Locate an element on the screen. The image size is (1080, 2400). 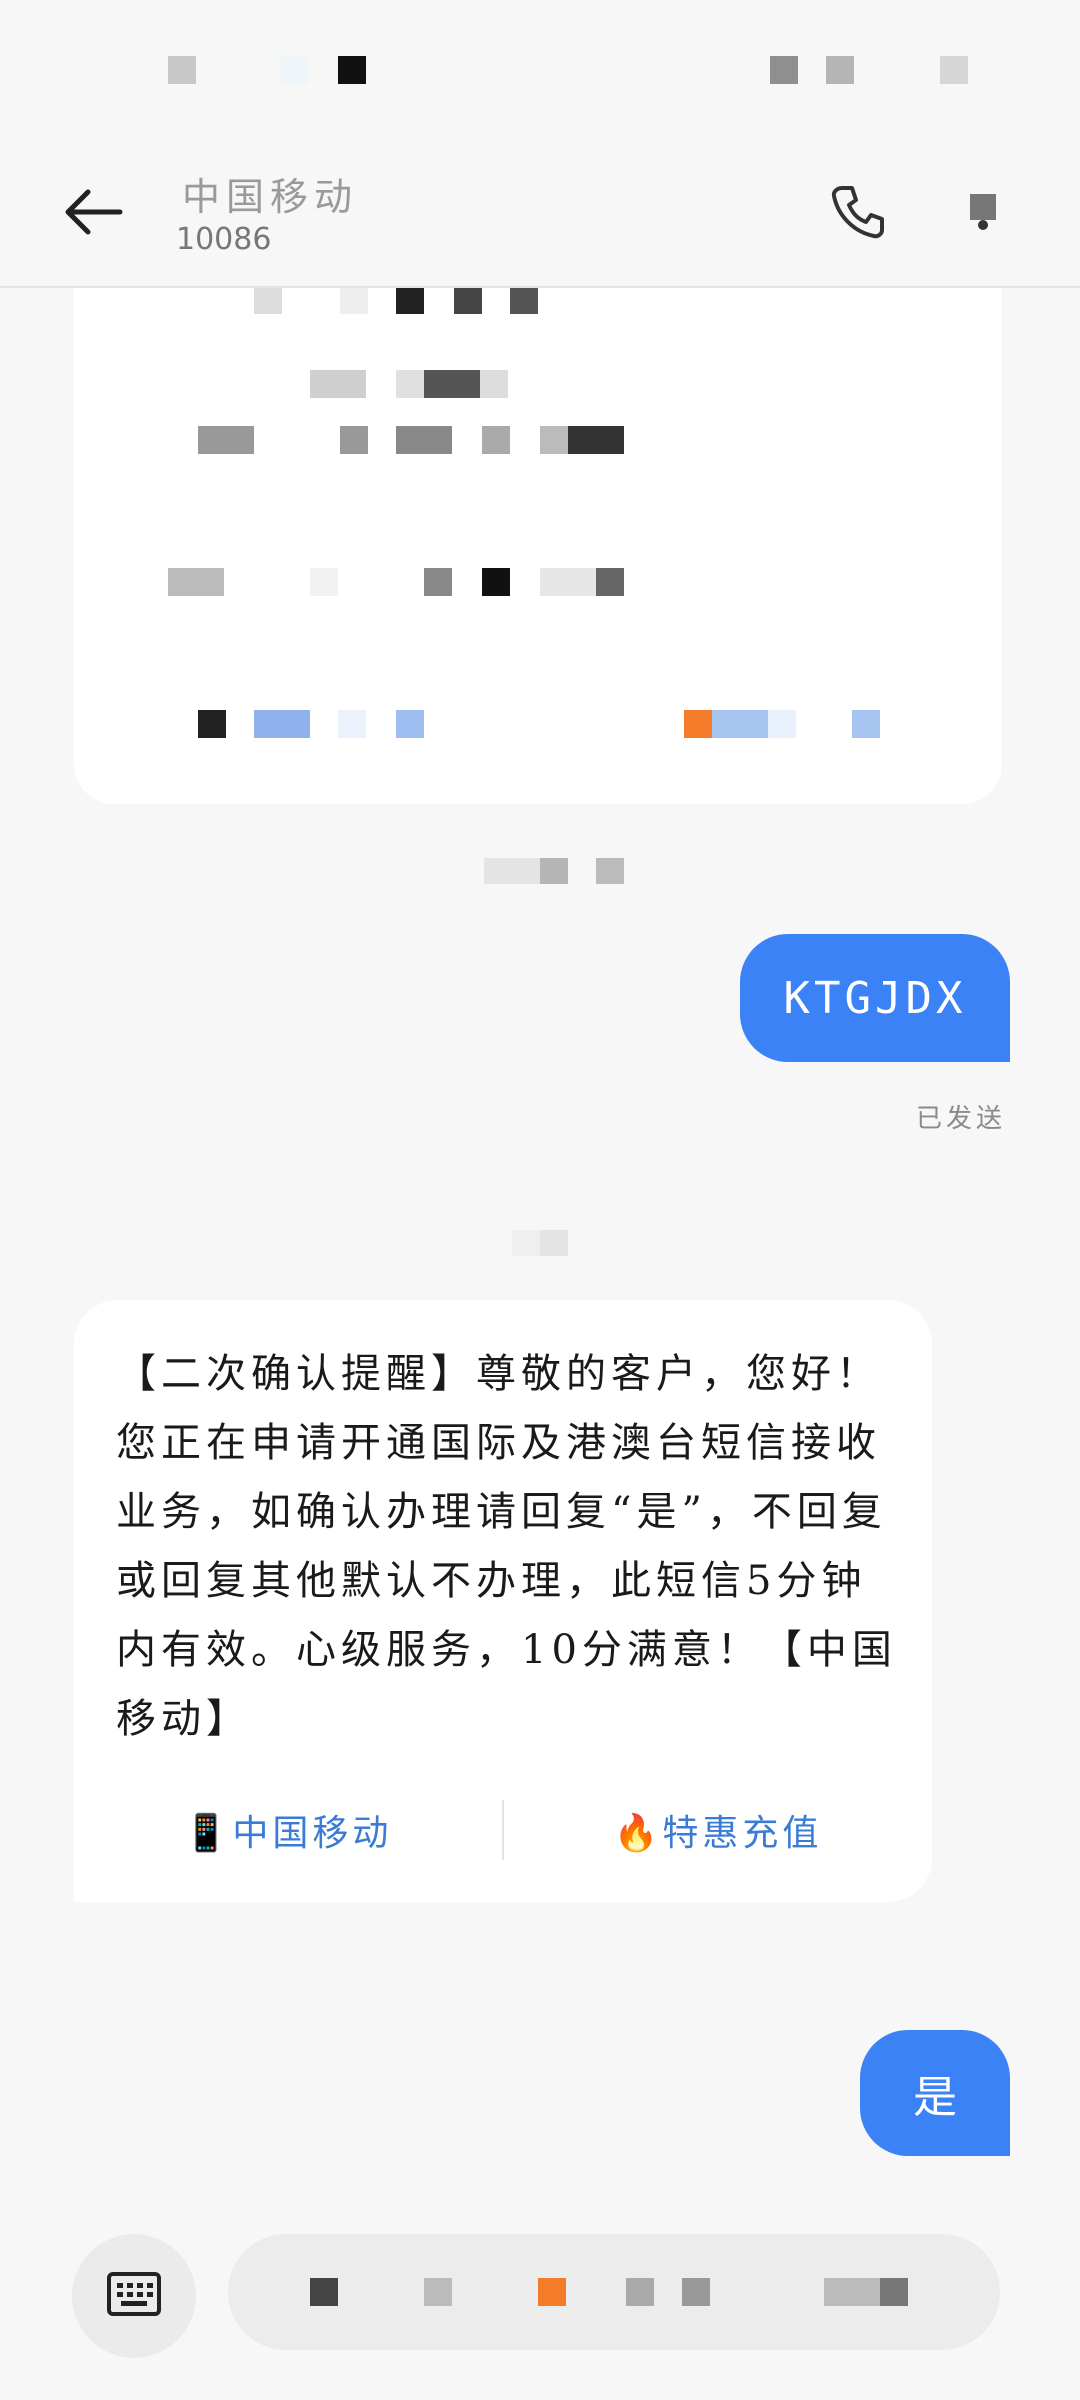
sent-message-bubble: 是 is located at coordinates (935, 2093).